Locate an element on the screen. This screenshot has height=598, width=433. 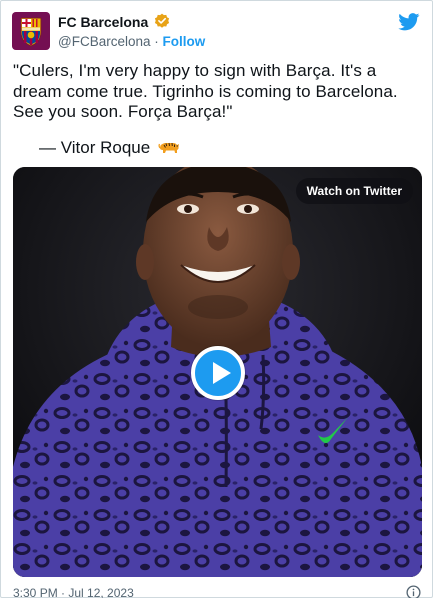
follow-button: Follow is located at coordinates (184, 41).